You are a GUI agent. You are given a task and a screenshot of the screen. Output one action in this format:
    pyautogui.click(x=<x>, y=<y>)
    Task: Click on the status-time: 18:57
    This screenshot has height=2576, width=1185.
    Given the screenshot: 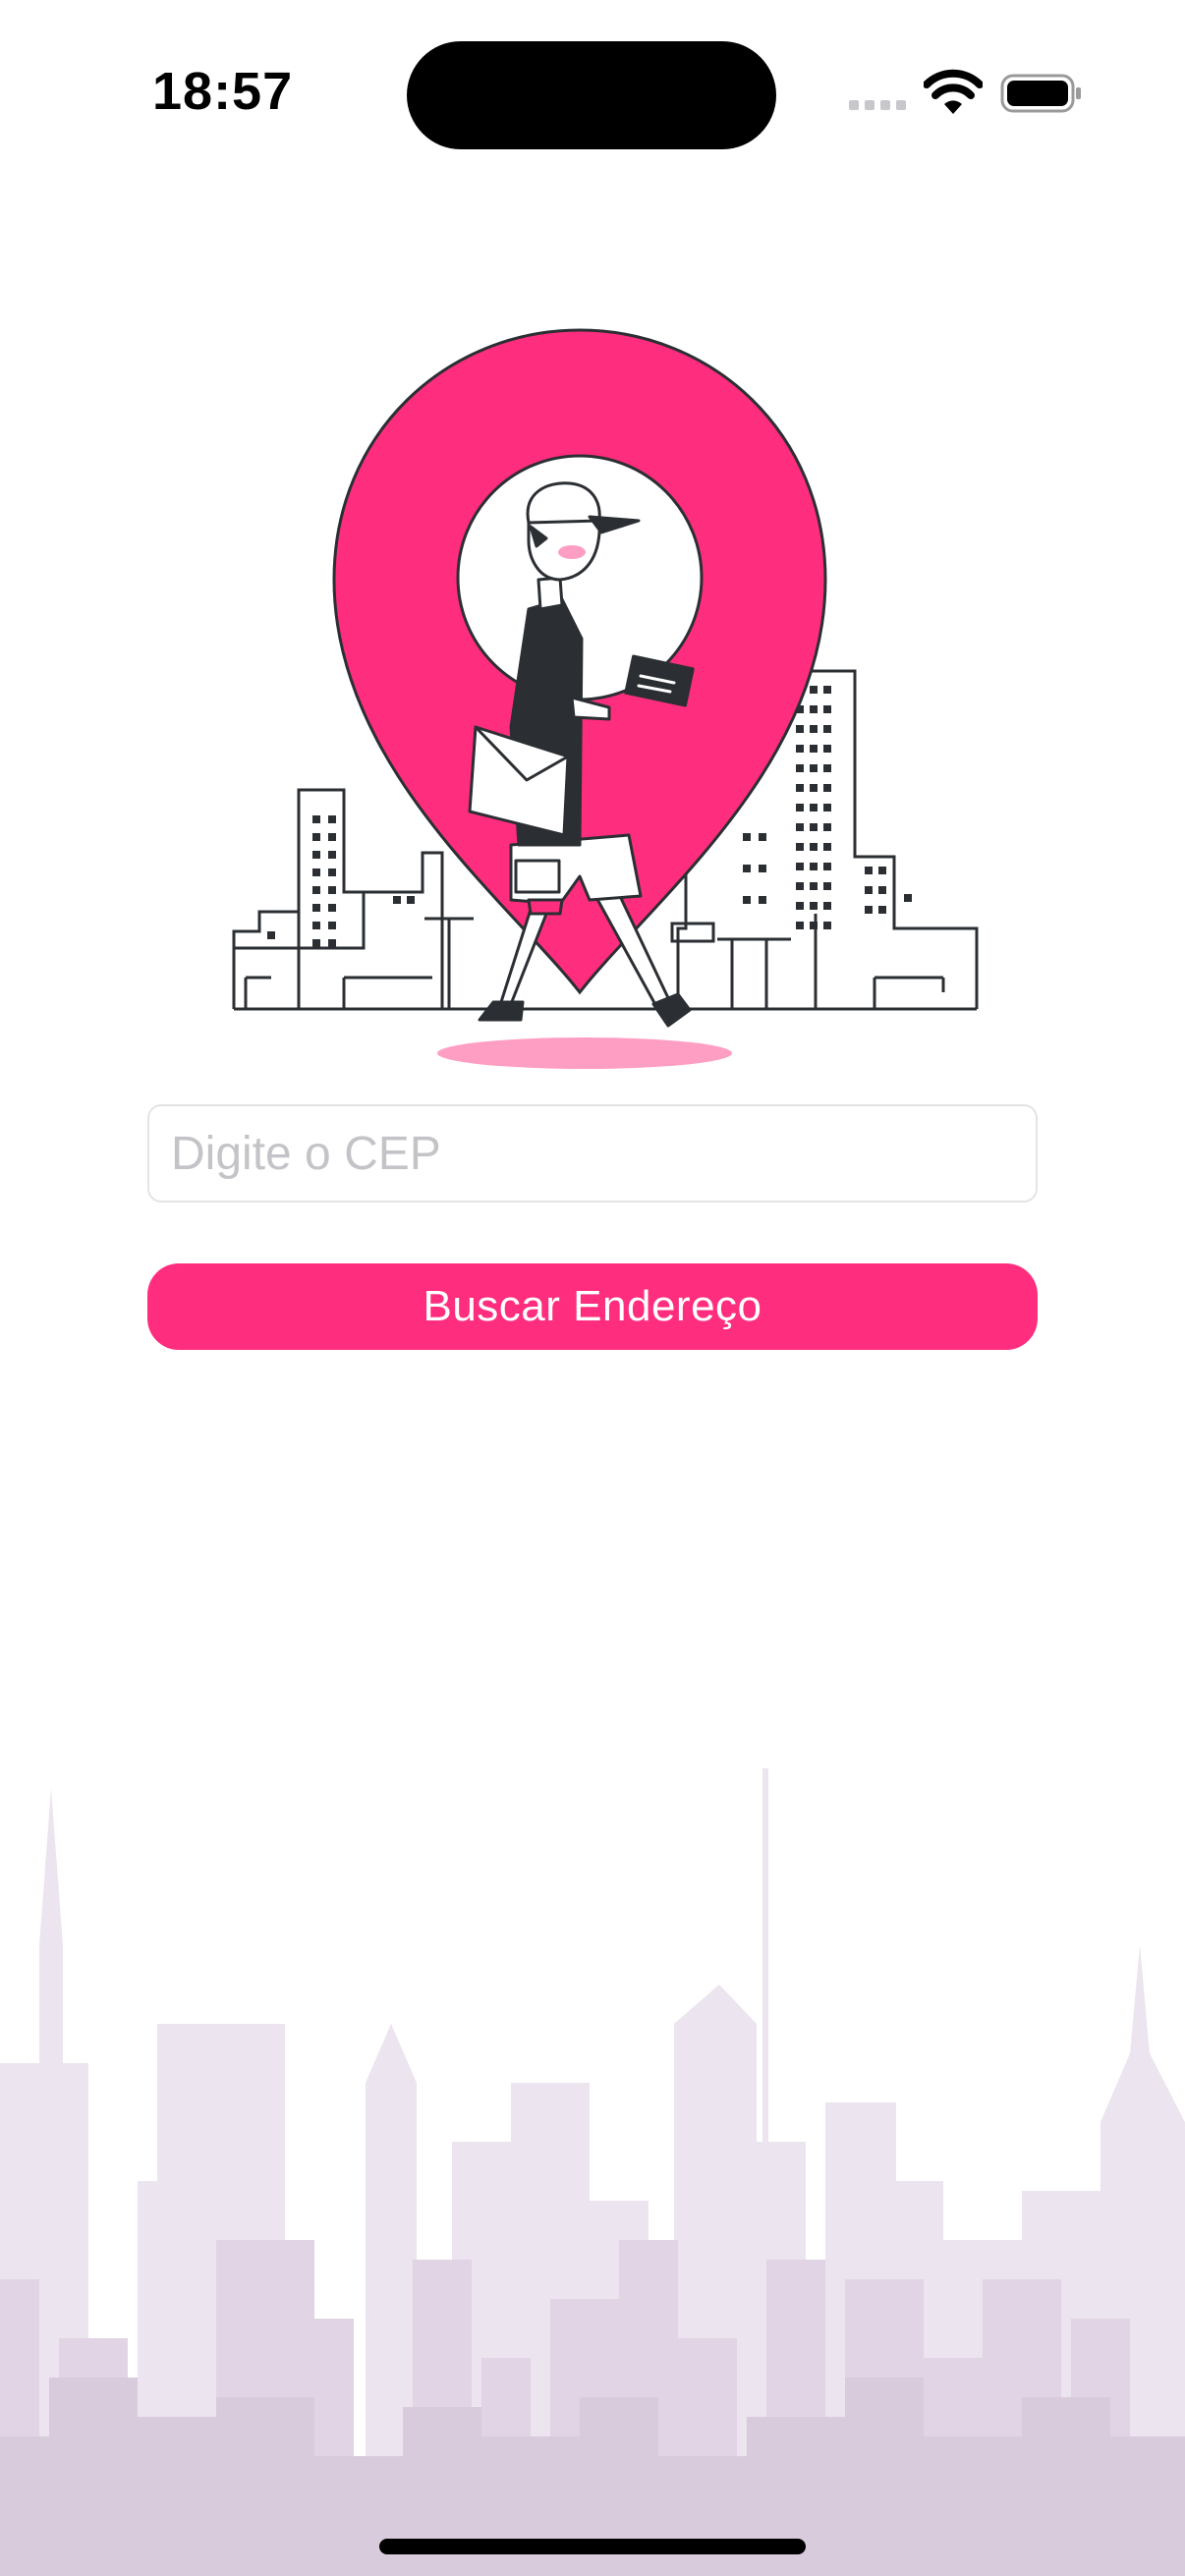 What is the action you would take?
    pyautogui.click(x=223, y=91)
    